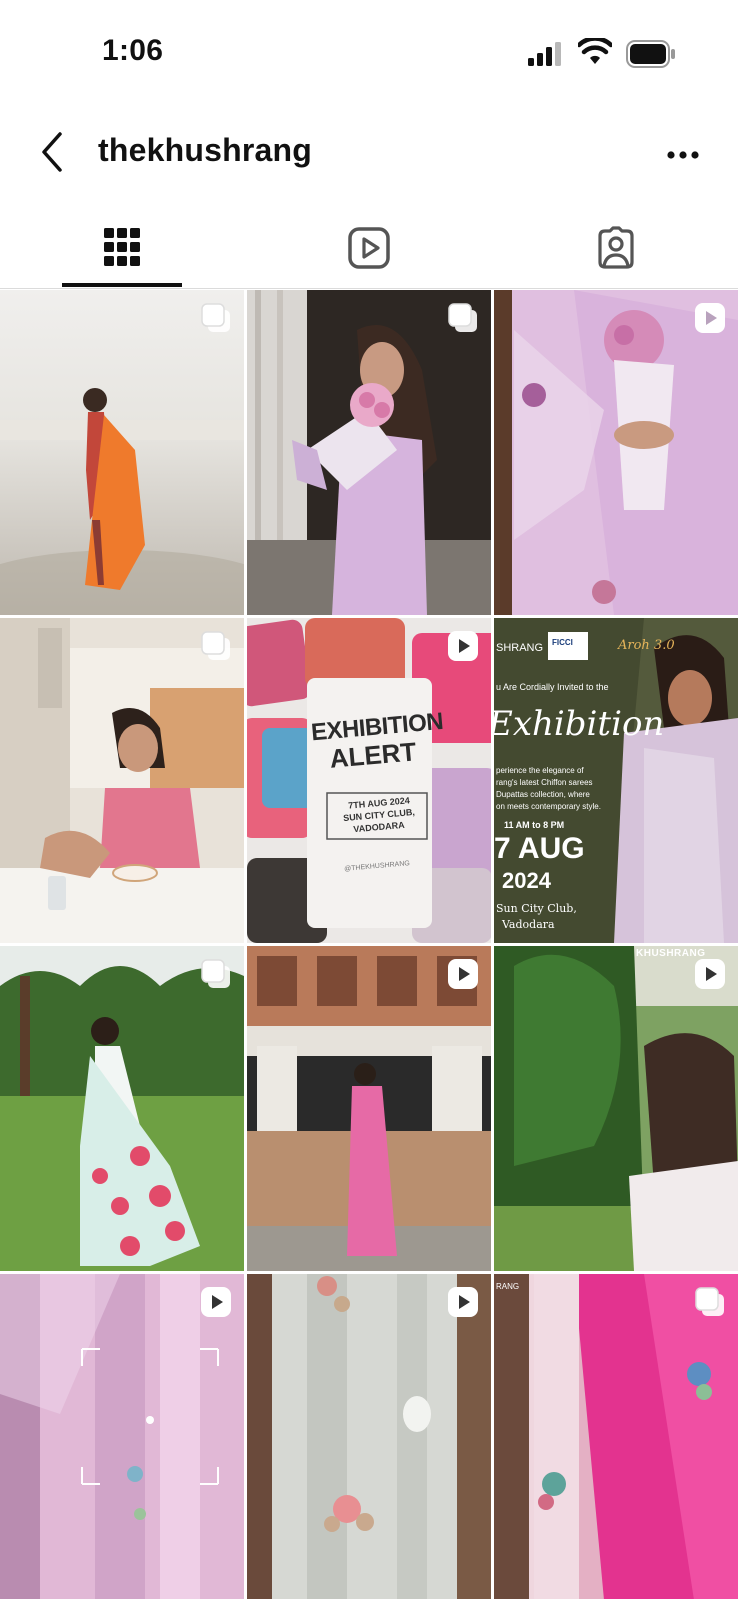  I want to click on poster-script-title: Exhibition, so click(579, 724).